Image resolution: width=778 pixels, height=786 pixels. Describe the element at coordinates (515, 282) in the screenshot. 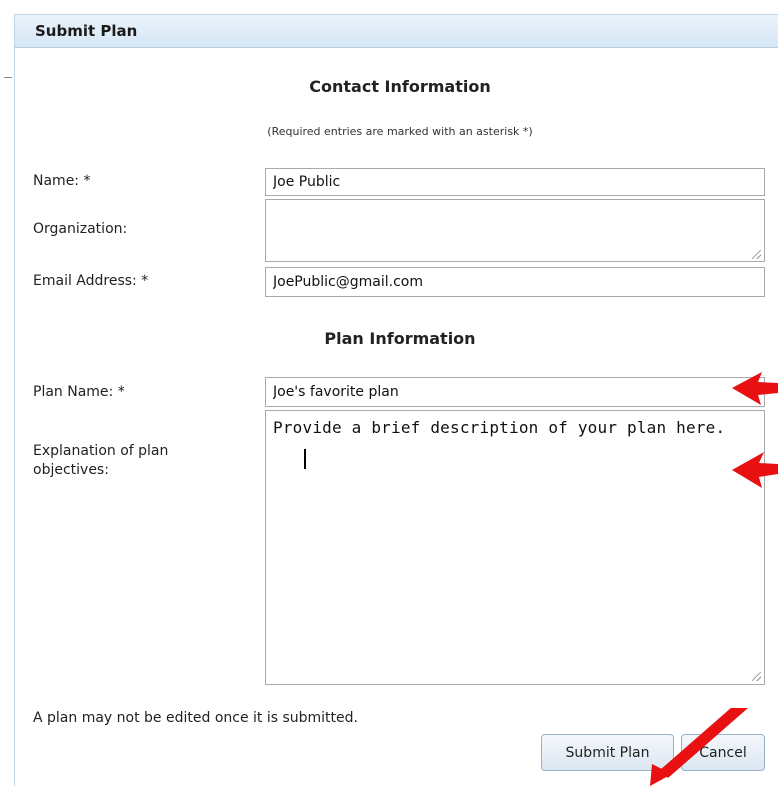

I see `email-input` at that location.